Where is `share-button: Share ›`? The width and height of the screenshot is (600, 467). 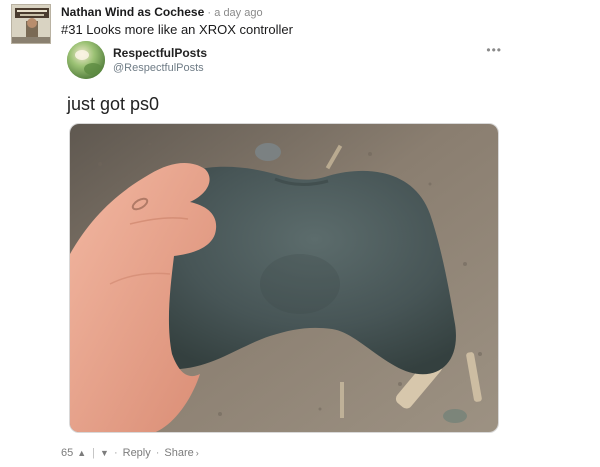
share-button: Share › is located at coordinates (181, 453).